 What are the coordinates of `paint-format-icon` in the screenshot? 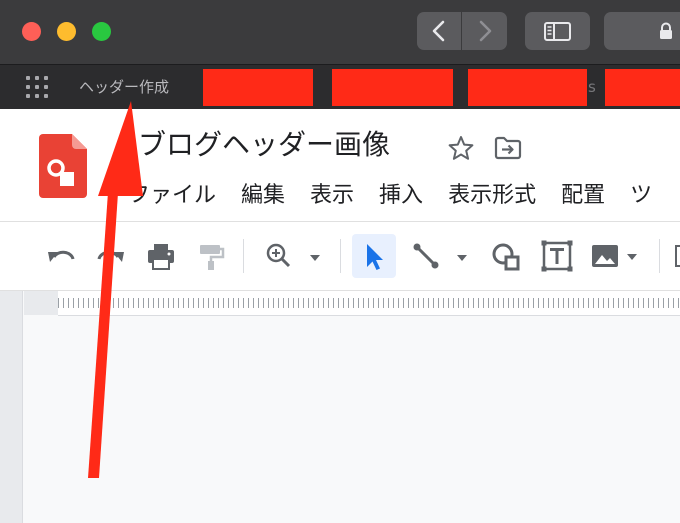 It's located at (211, 256).